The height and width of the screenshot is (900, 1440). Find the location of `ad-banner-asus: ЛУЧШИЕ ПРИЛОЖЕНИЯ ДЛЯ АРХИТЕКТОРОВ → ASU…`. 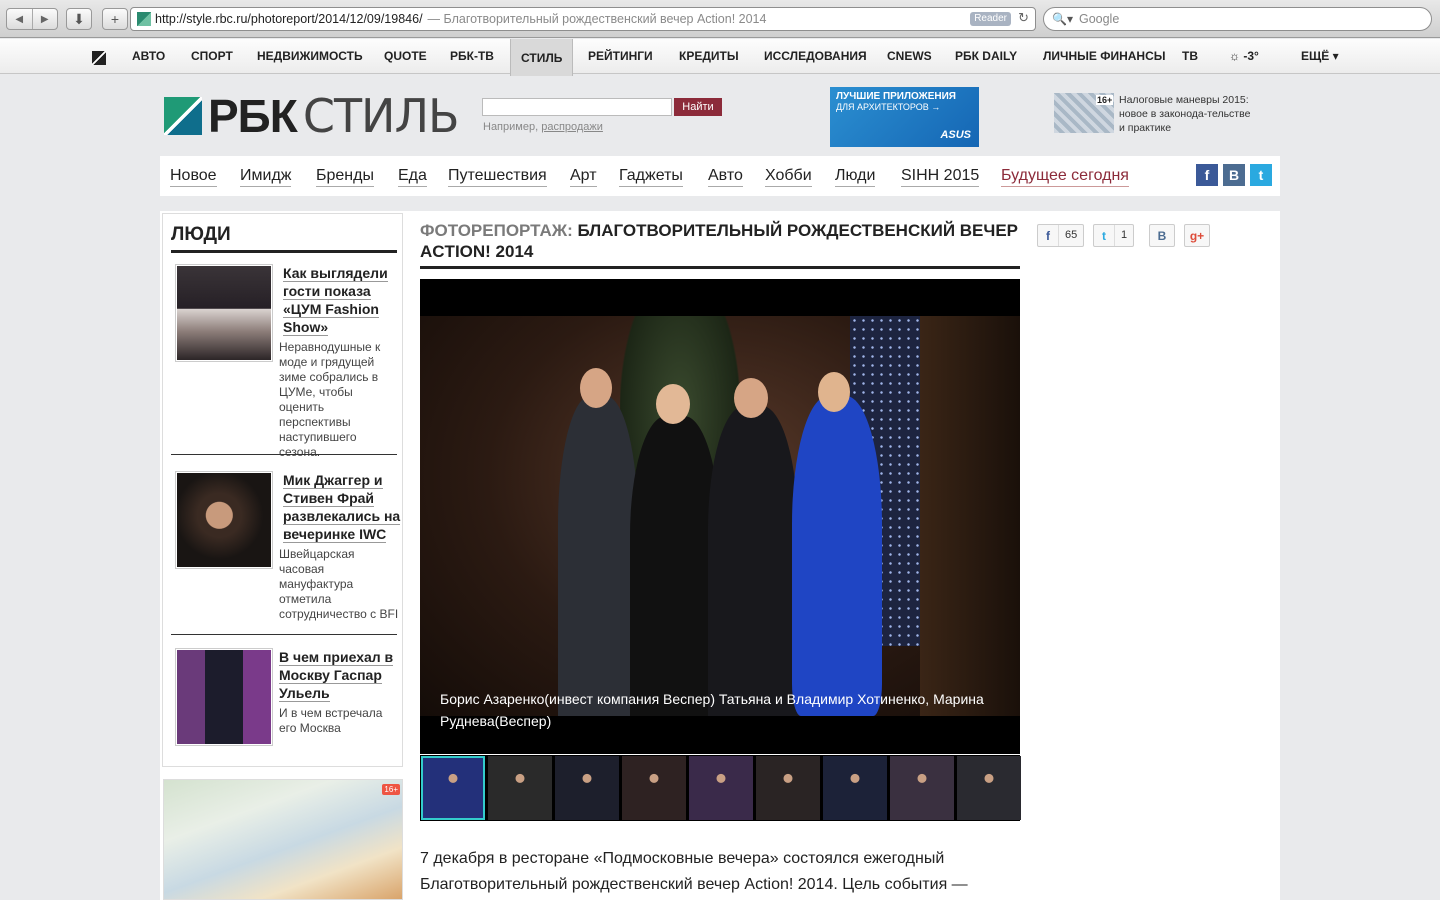

ad-banner-asus: ЛУЧШИЕ ПРИЛОЖЕНИЯ ДЛЯ АРХИТЕКТОРОВ → ASU… is located at coordinates (904, 117).